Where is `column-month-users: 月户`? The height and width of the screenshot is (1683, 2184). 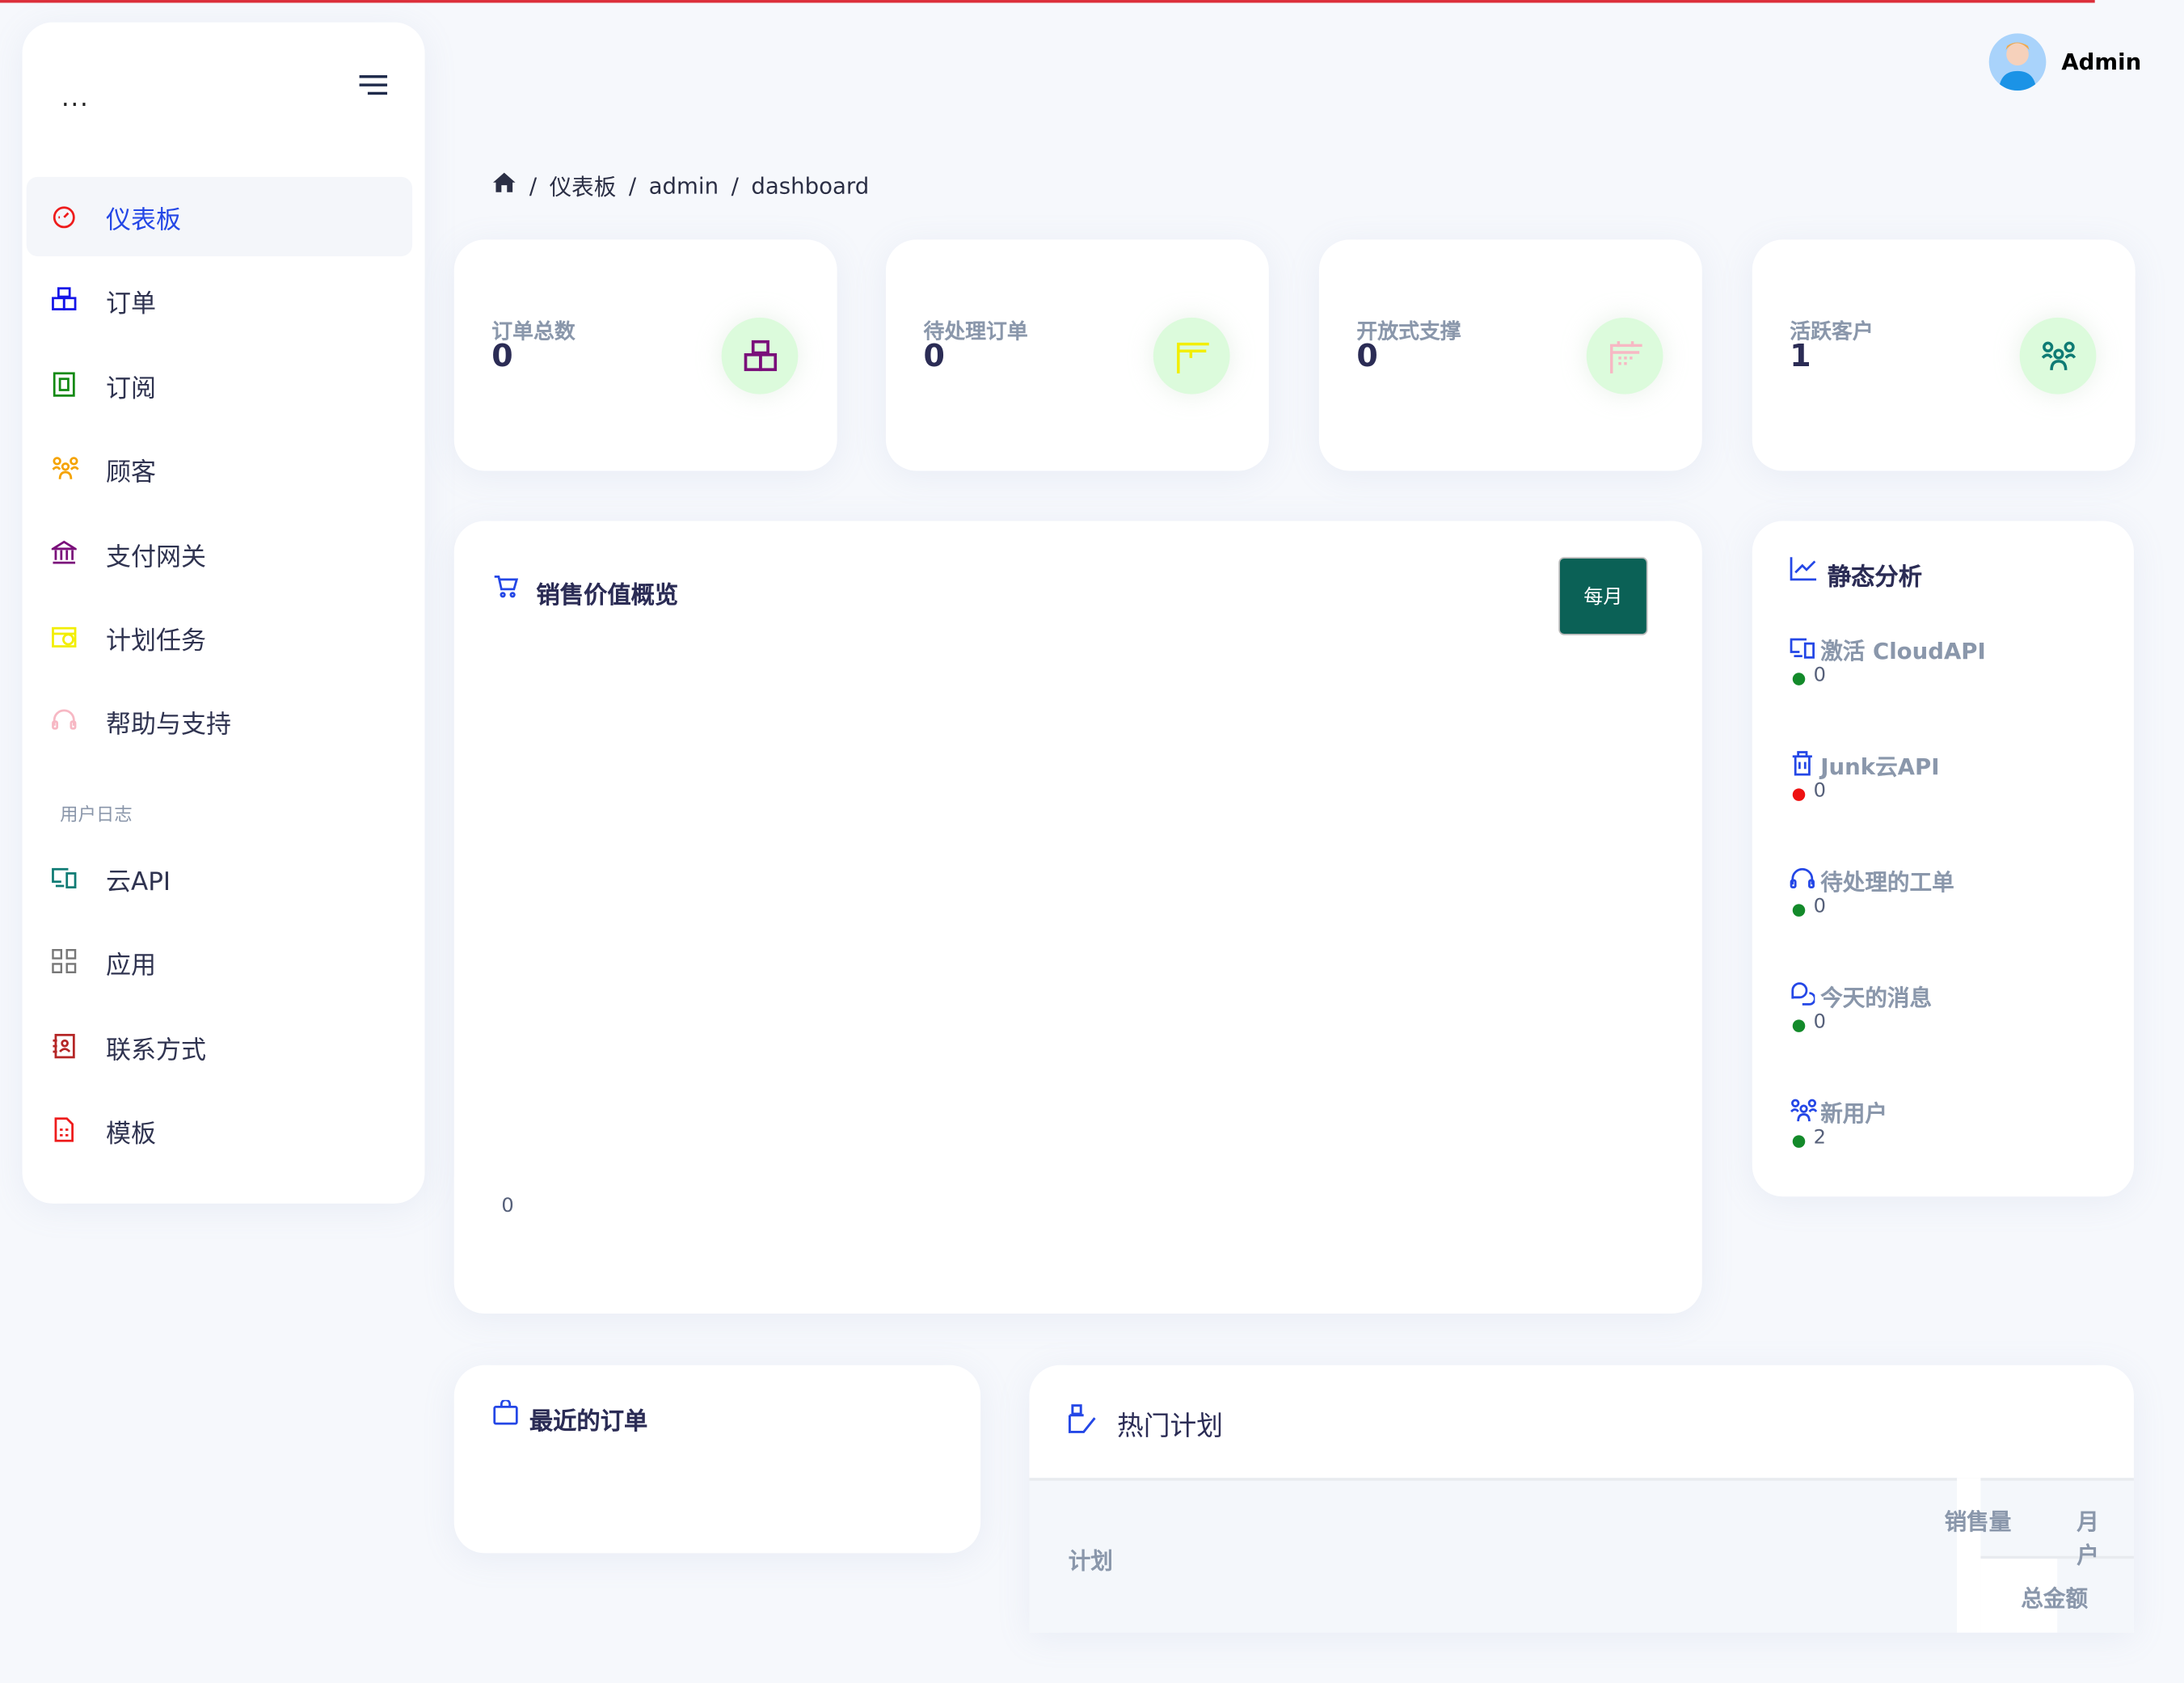
column-month-users: 月户 is located at coordinates (2078, 1536).